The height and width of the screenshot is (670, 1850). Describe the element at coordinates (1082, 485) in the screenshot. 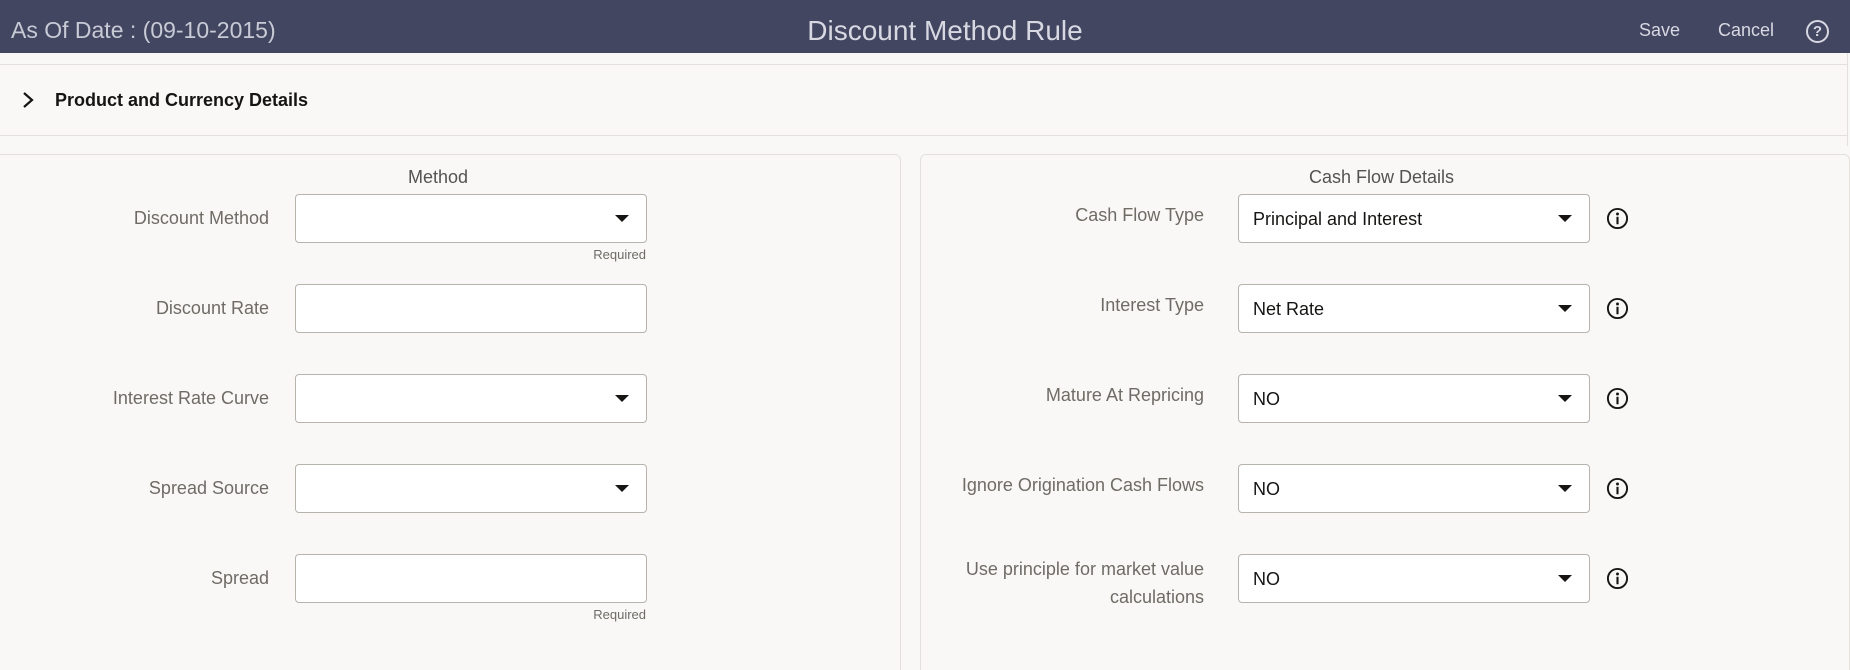

I see `ignore-origination-cash-flows-label: Ignore Origination Cash Flows` at that location.